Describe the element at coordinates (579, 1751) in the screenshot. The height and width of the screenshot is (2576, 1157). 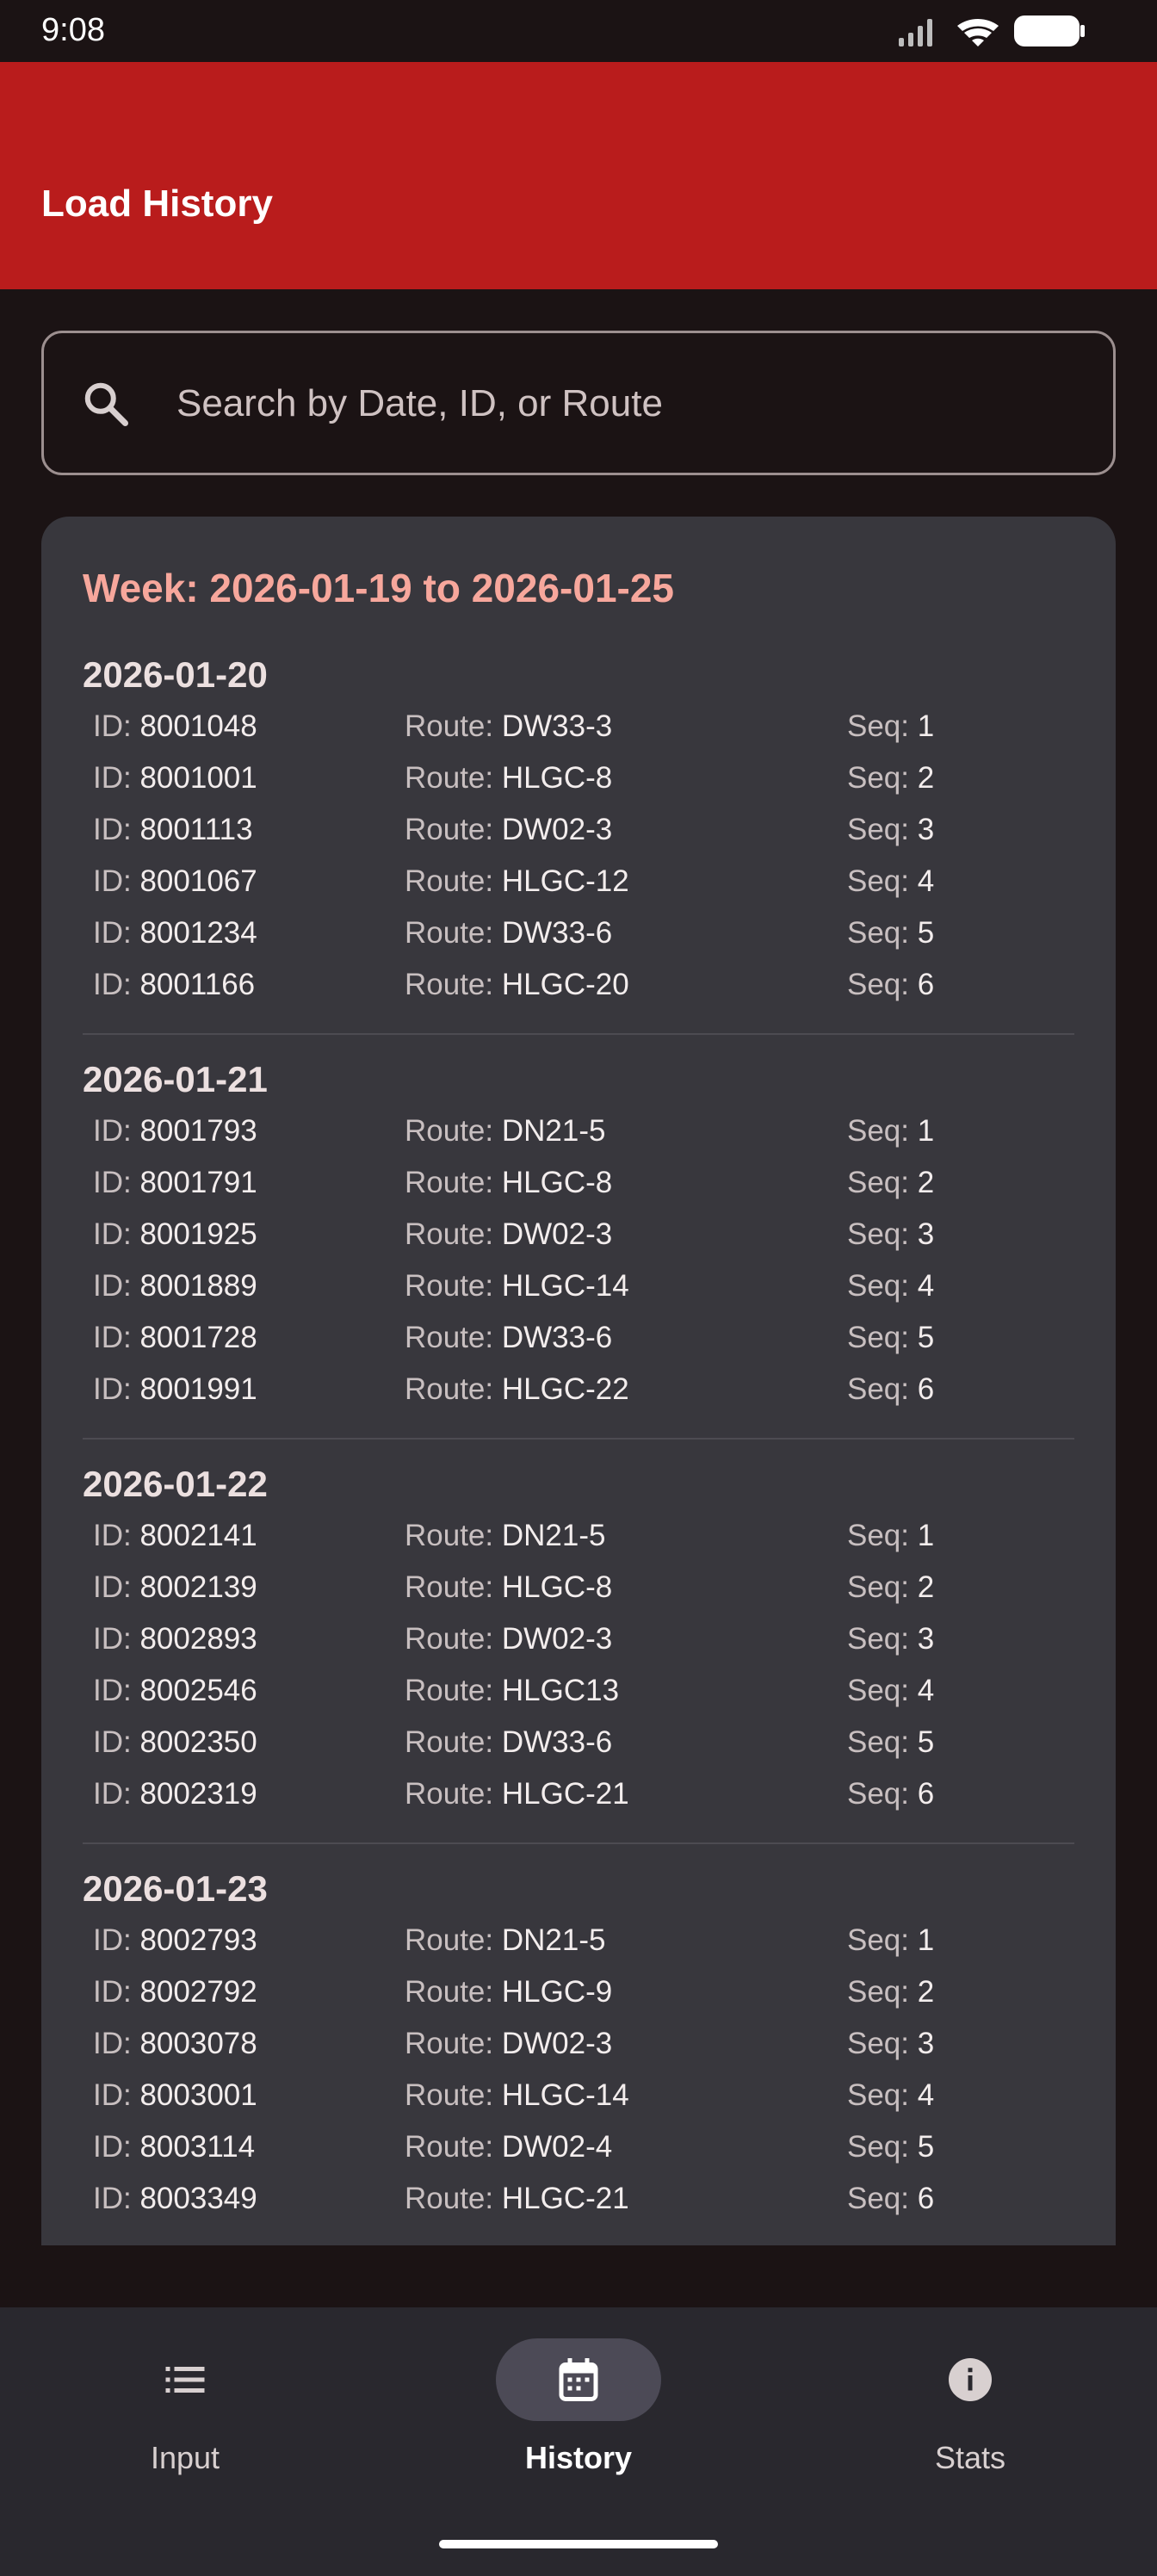
I see `load-row: ID: 8002350 Route: DW33-6 Seq: 5` at that location.